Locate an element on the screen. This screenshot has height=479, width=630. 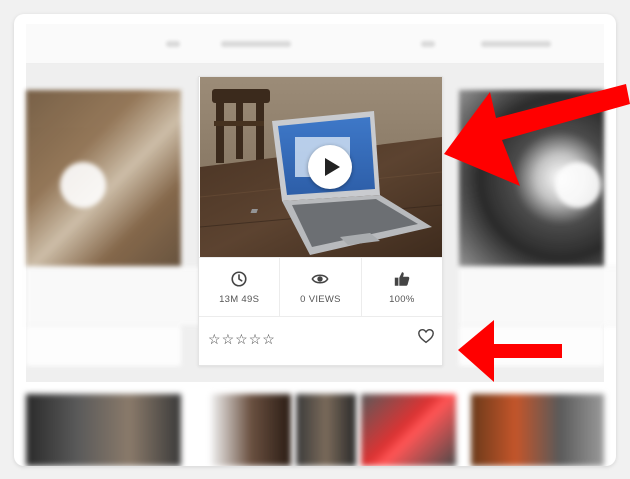
duration-label: 13M 49S is located at coordinates (239, 299).